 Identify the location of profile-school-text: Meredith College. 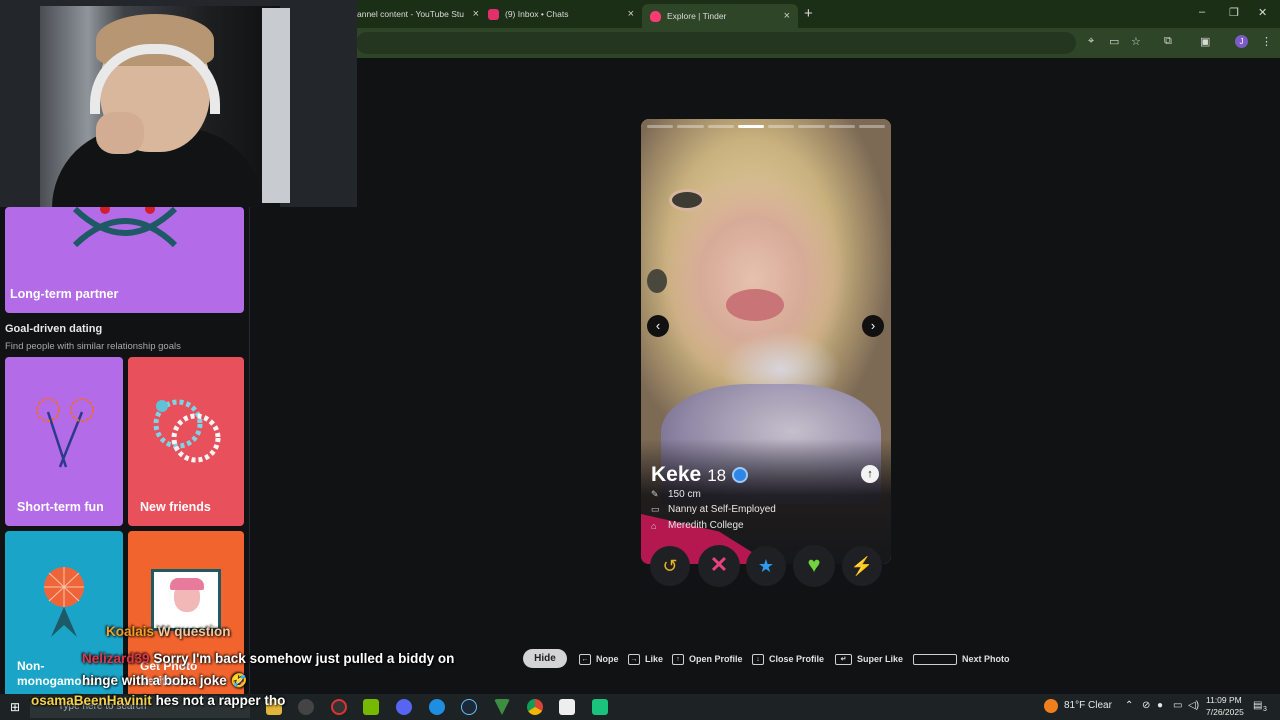
(706, 525).